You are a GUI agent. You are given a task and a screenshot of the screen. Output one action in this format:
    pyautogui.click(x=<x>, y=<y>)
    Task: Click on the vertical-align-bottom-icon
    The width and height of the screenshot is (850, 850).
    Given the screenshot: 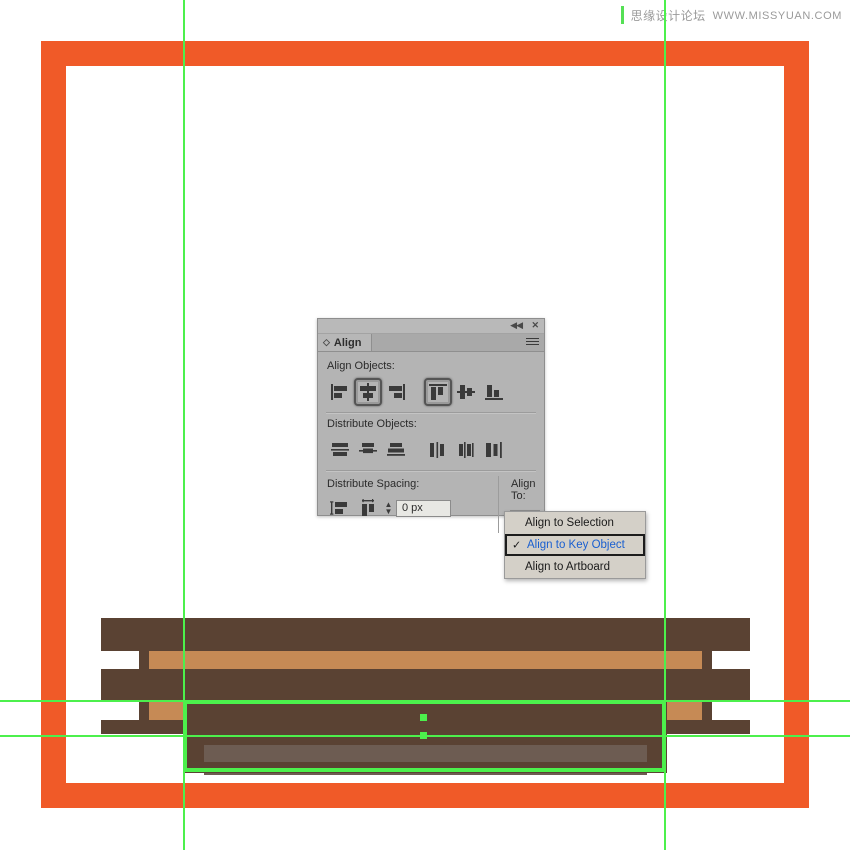 What is the action you would take?
    pyautogui.click(x=494, y=392)
    